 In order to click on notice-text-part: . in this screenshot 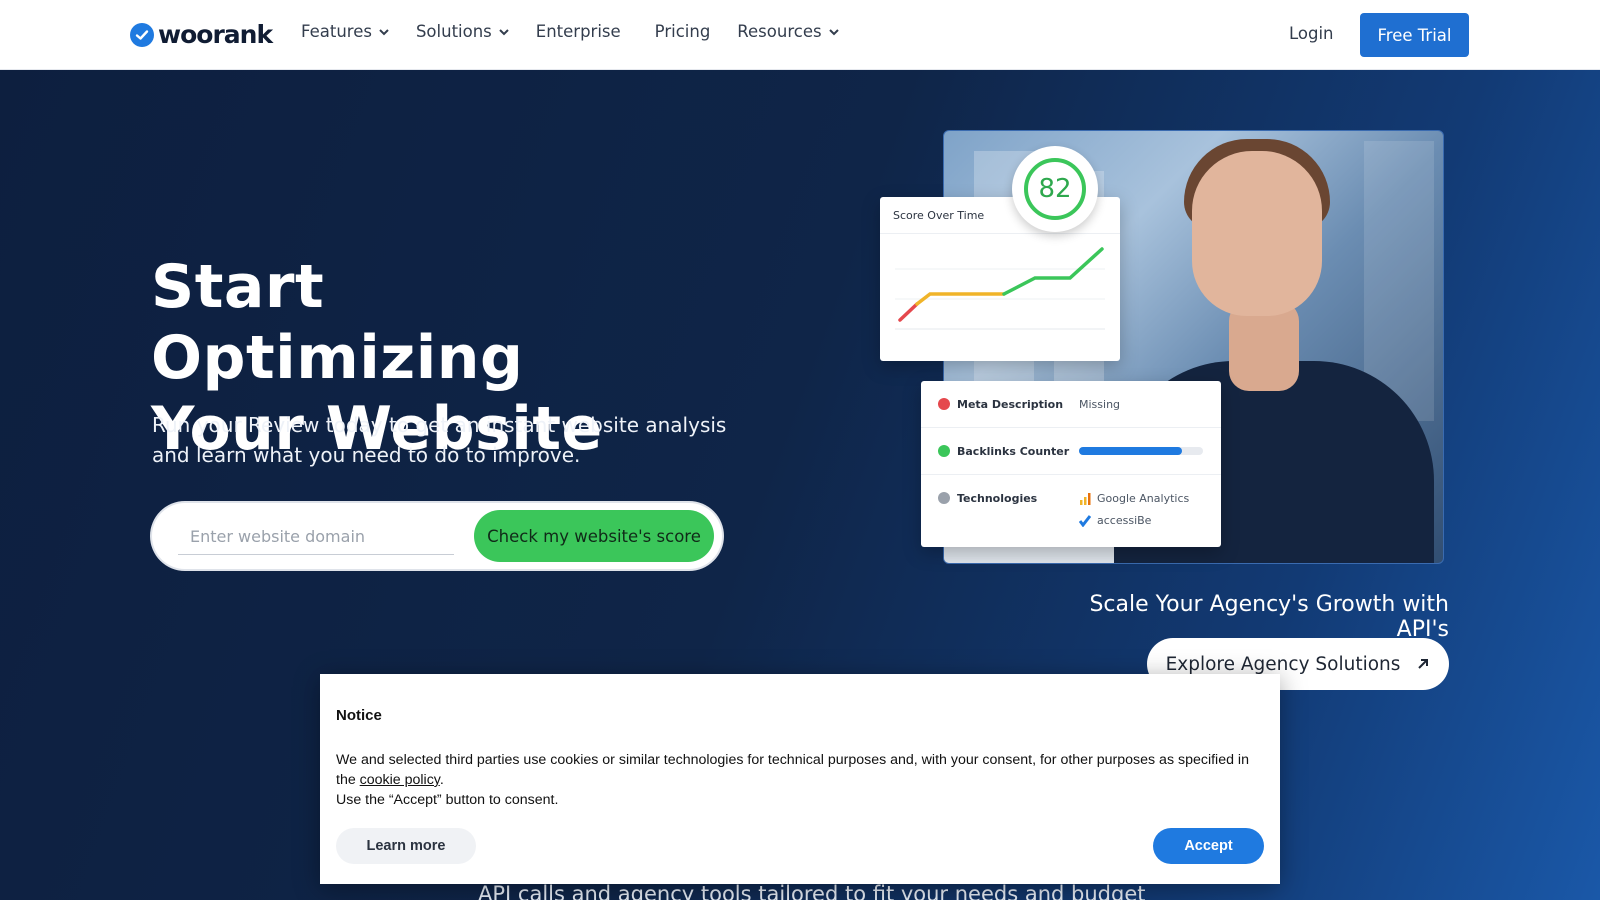, I will do `click(441, 780)`.